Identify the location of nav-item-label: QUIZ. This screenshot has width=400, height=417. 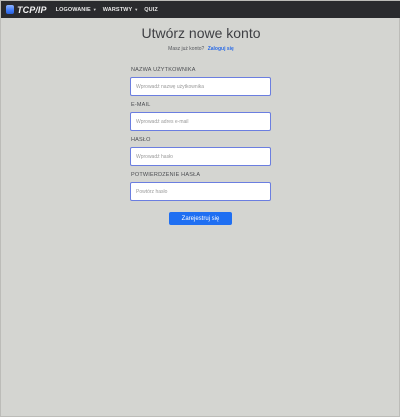
(151, 9).